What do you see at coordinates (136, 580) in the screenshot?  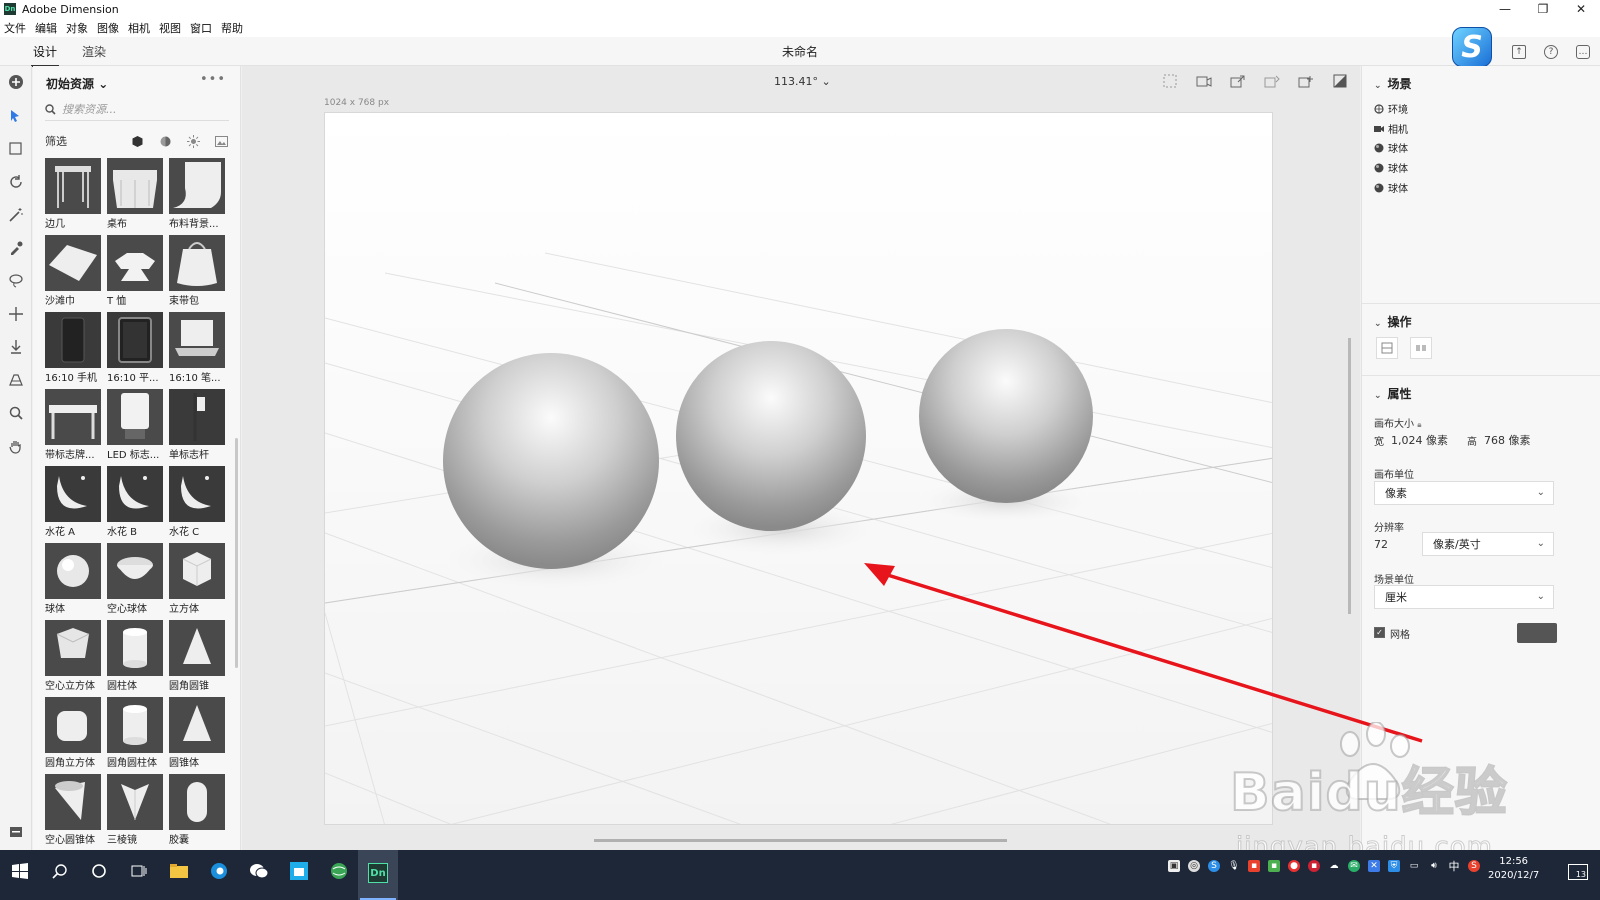 I see `asset-tile: 空心球体` at bounding box center [136, 580].